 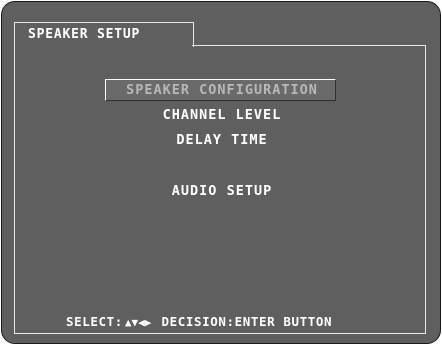 I want to click on arrow-keys-icon: ▲▼◀▶, so click(x=138, y=322).